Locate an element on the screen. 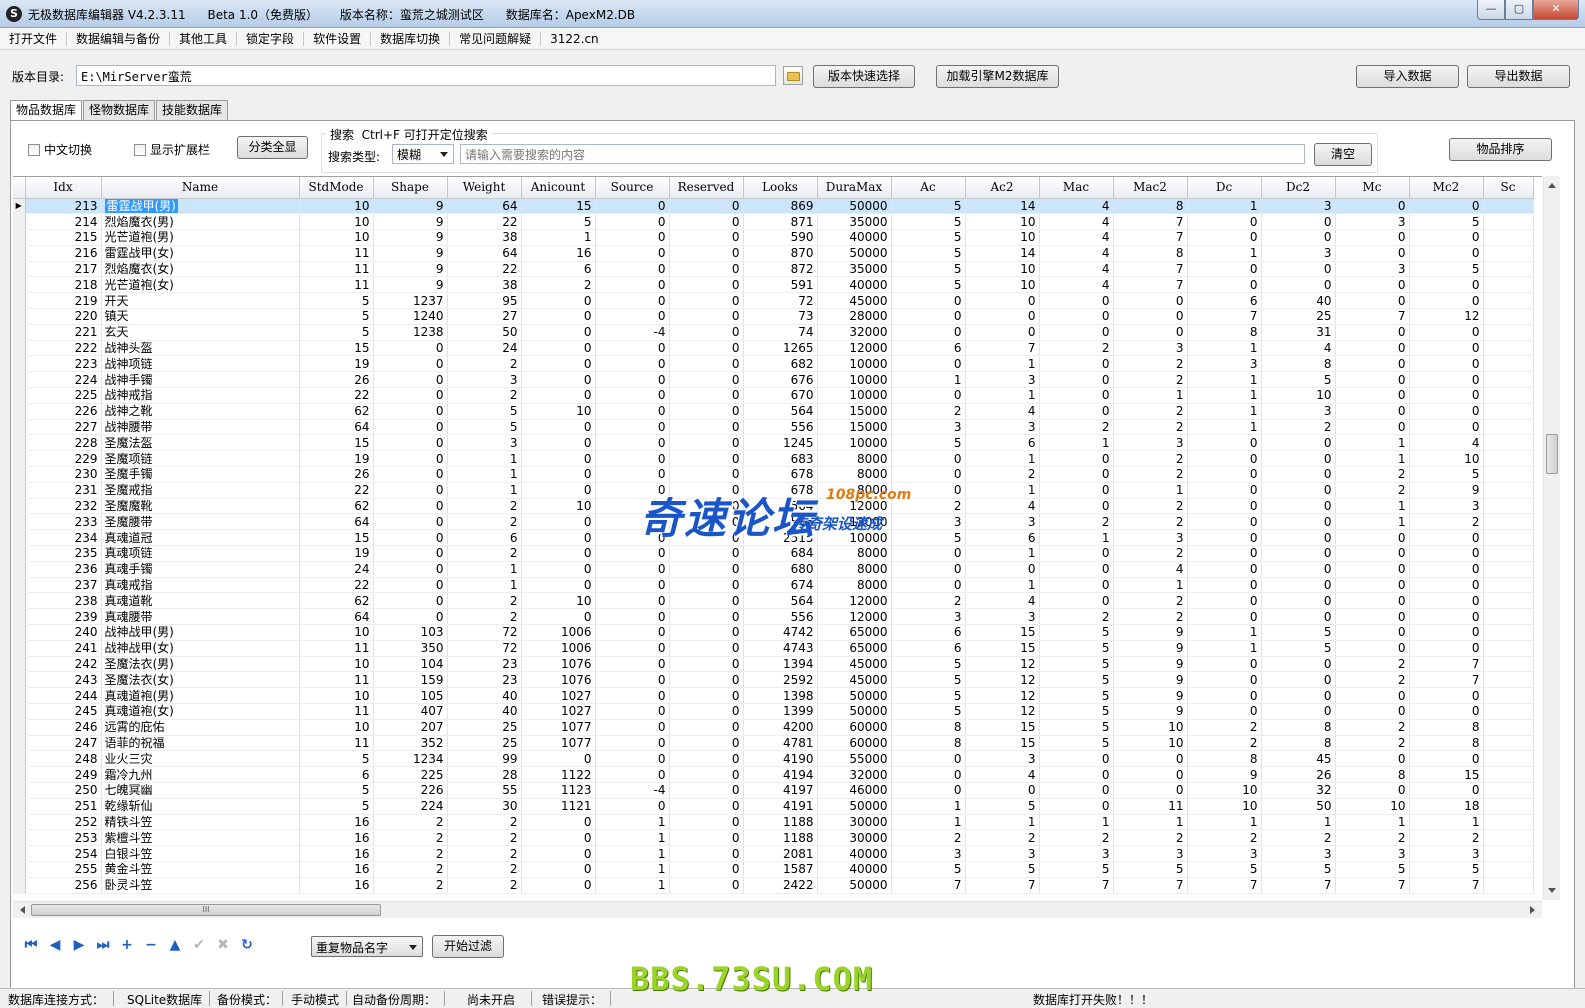 This screenshot has height=1008, width=1585. cell-duramax: 8000 is located at coordinates (854, 474).